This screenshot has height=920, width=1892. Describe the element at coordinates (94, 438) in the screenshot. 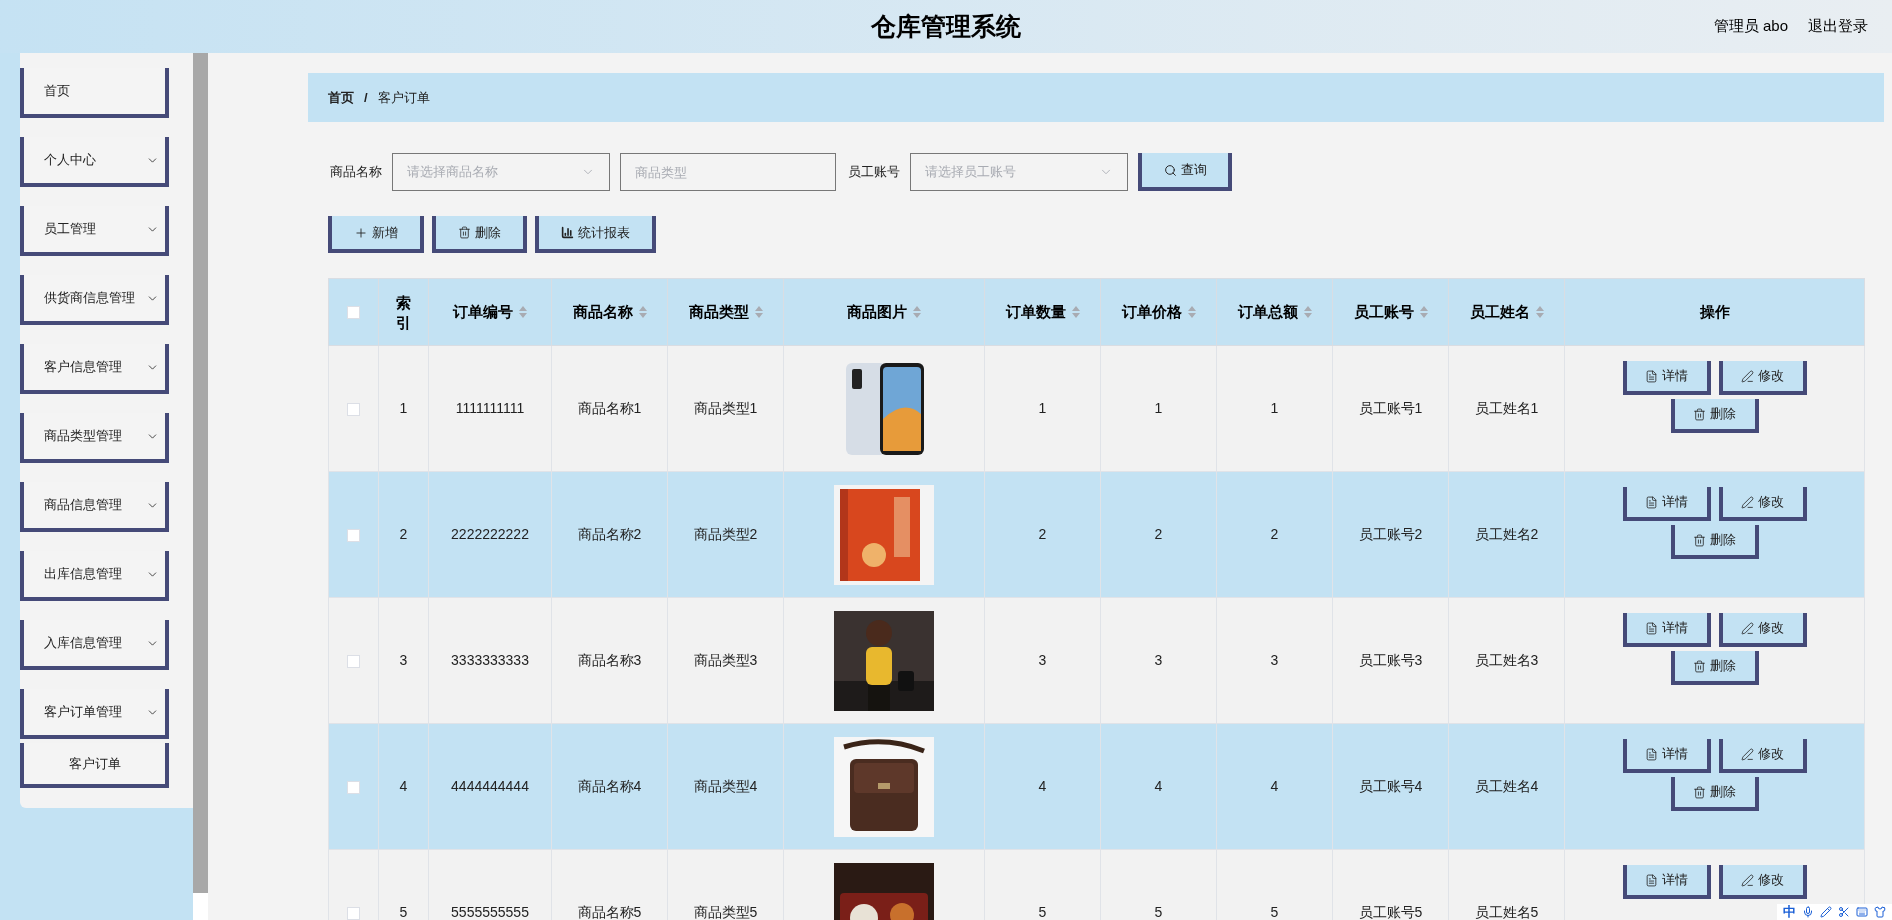

I see `sidebar-item: 商品类型管理` at that location.